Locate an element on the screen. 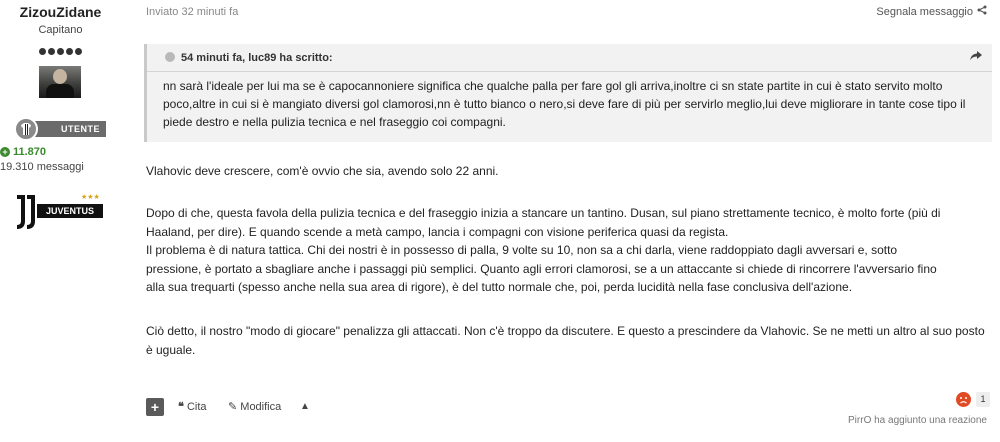 The height and width of the screenshot is (442, 1000). author-rank: Capitano is located at coordinates (60, 30).